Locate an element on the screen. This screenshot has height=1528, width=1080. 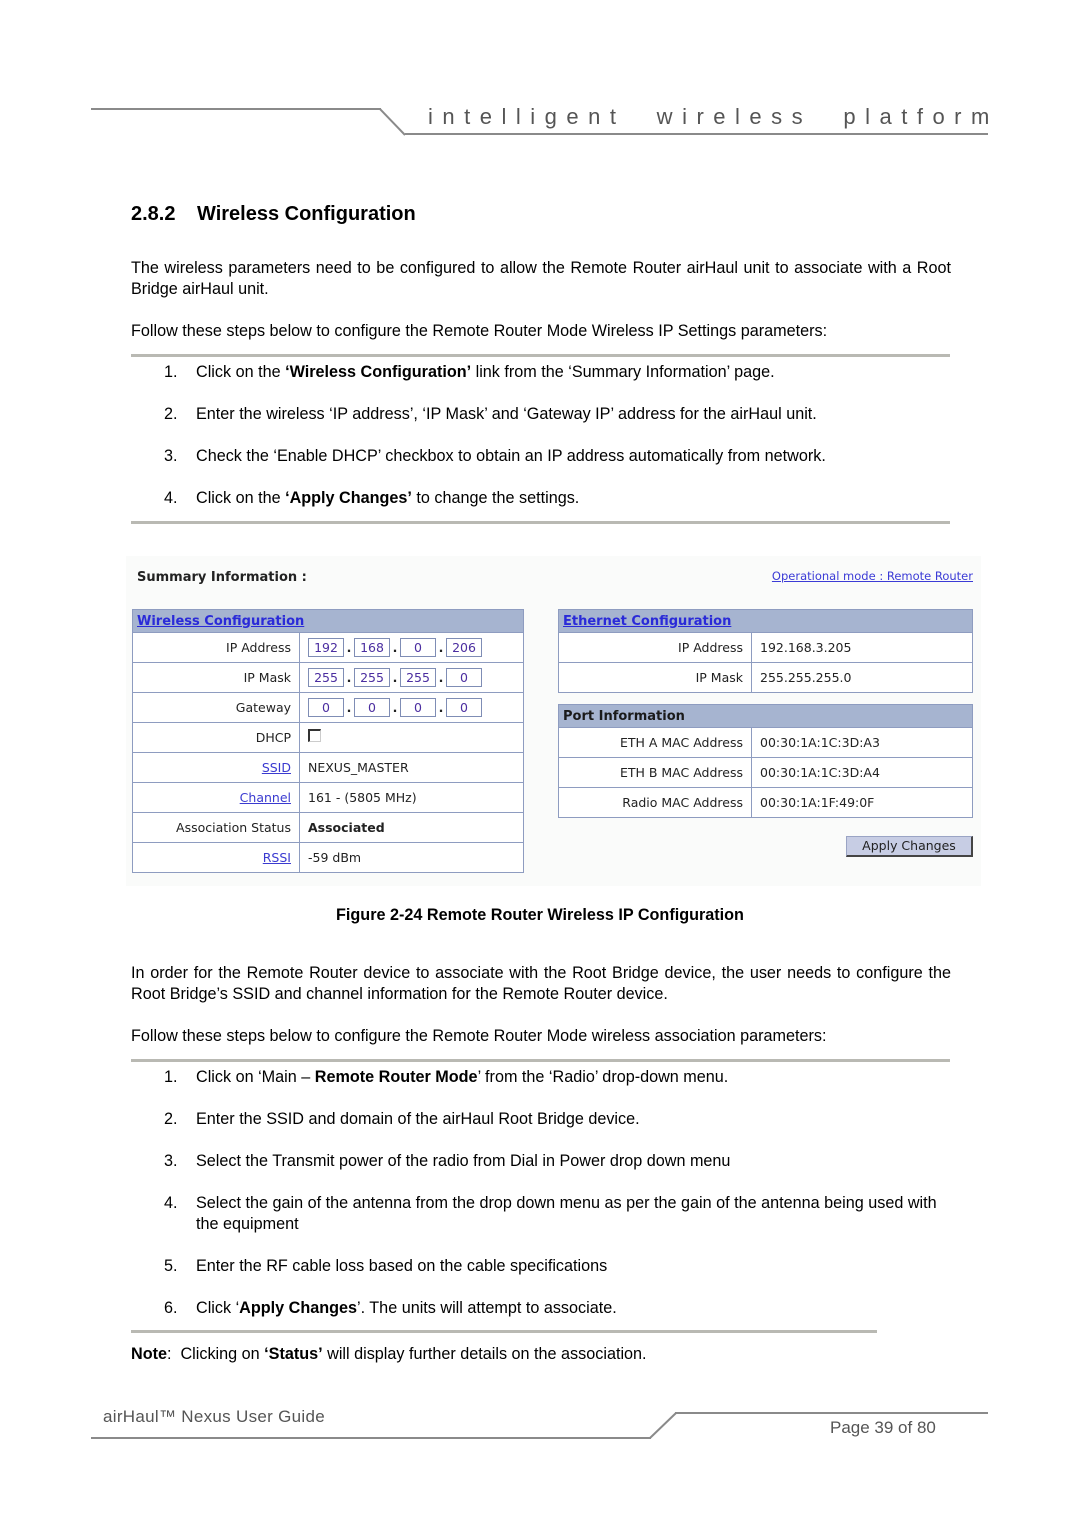
step-number: 6. is located at coordinates (171, 1308).